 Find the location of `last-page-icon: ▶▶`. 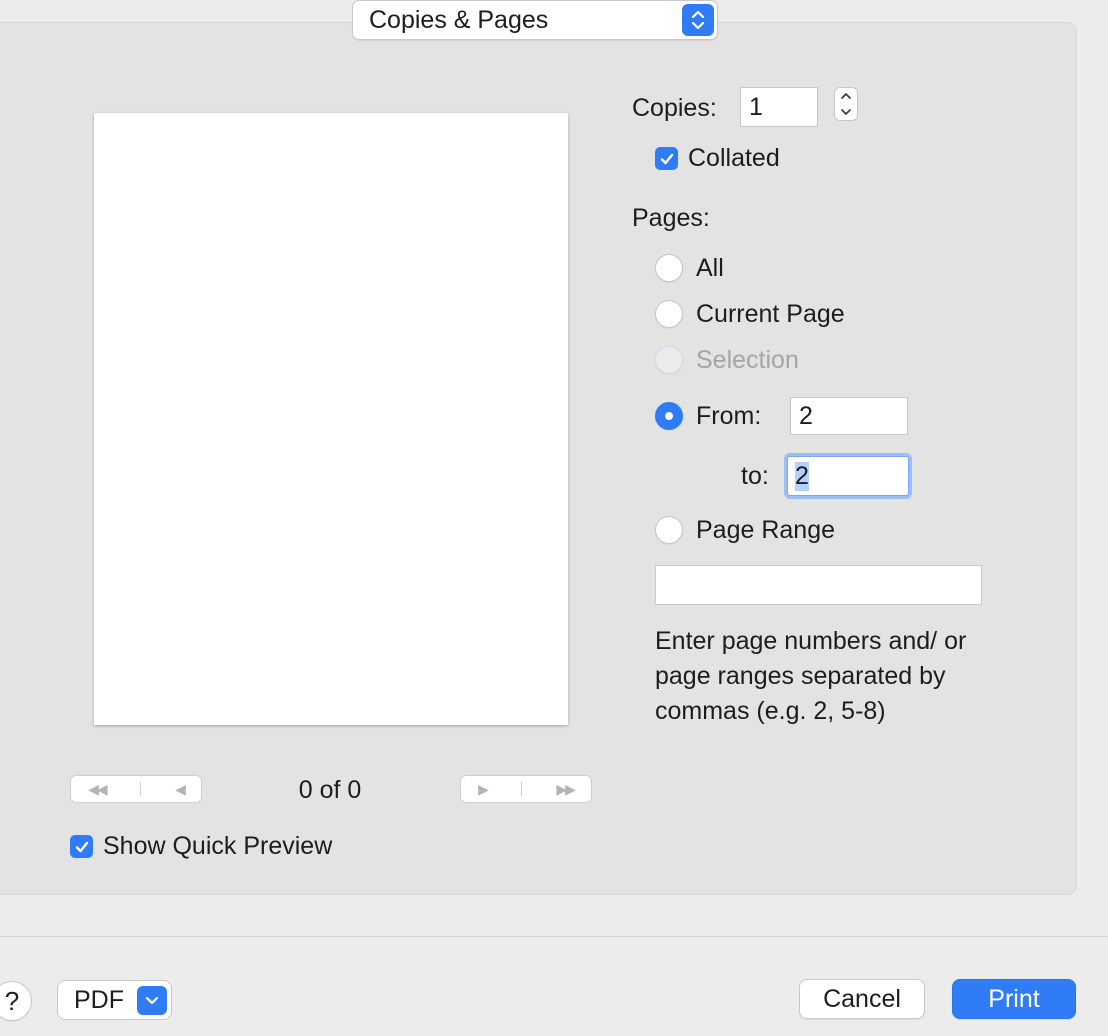

last-page-icon: ▶▶ is located at coordinates (565, 789).